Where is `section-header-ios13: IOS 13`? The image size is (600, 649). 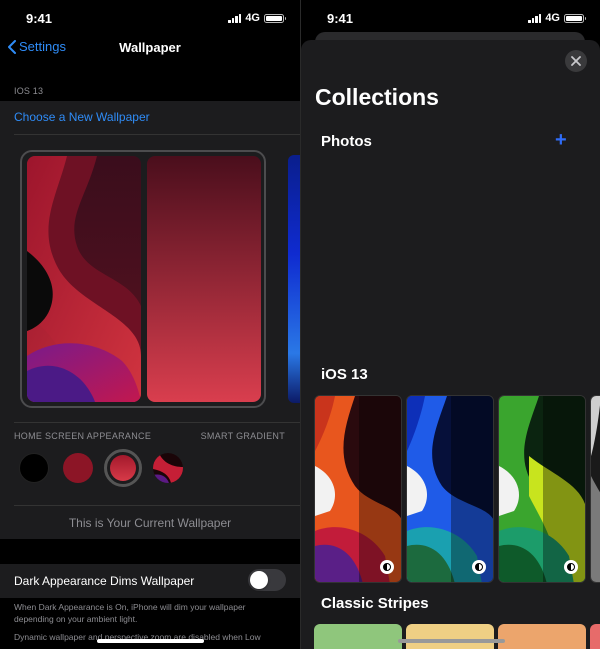
section-header-ios13: IOS 13 is located at coordinates (29, 91).